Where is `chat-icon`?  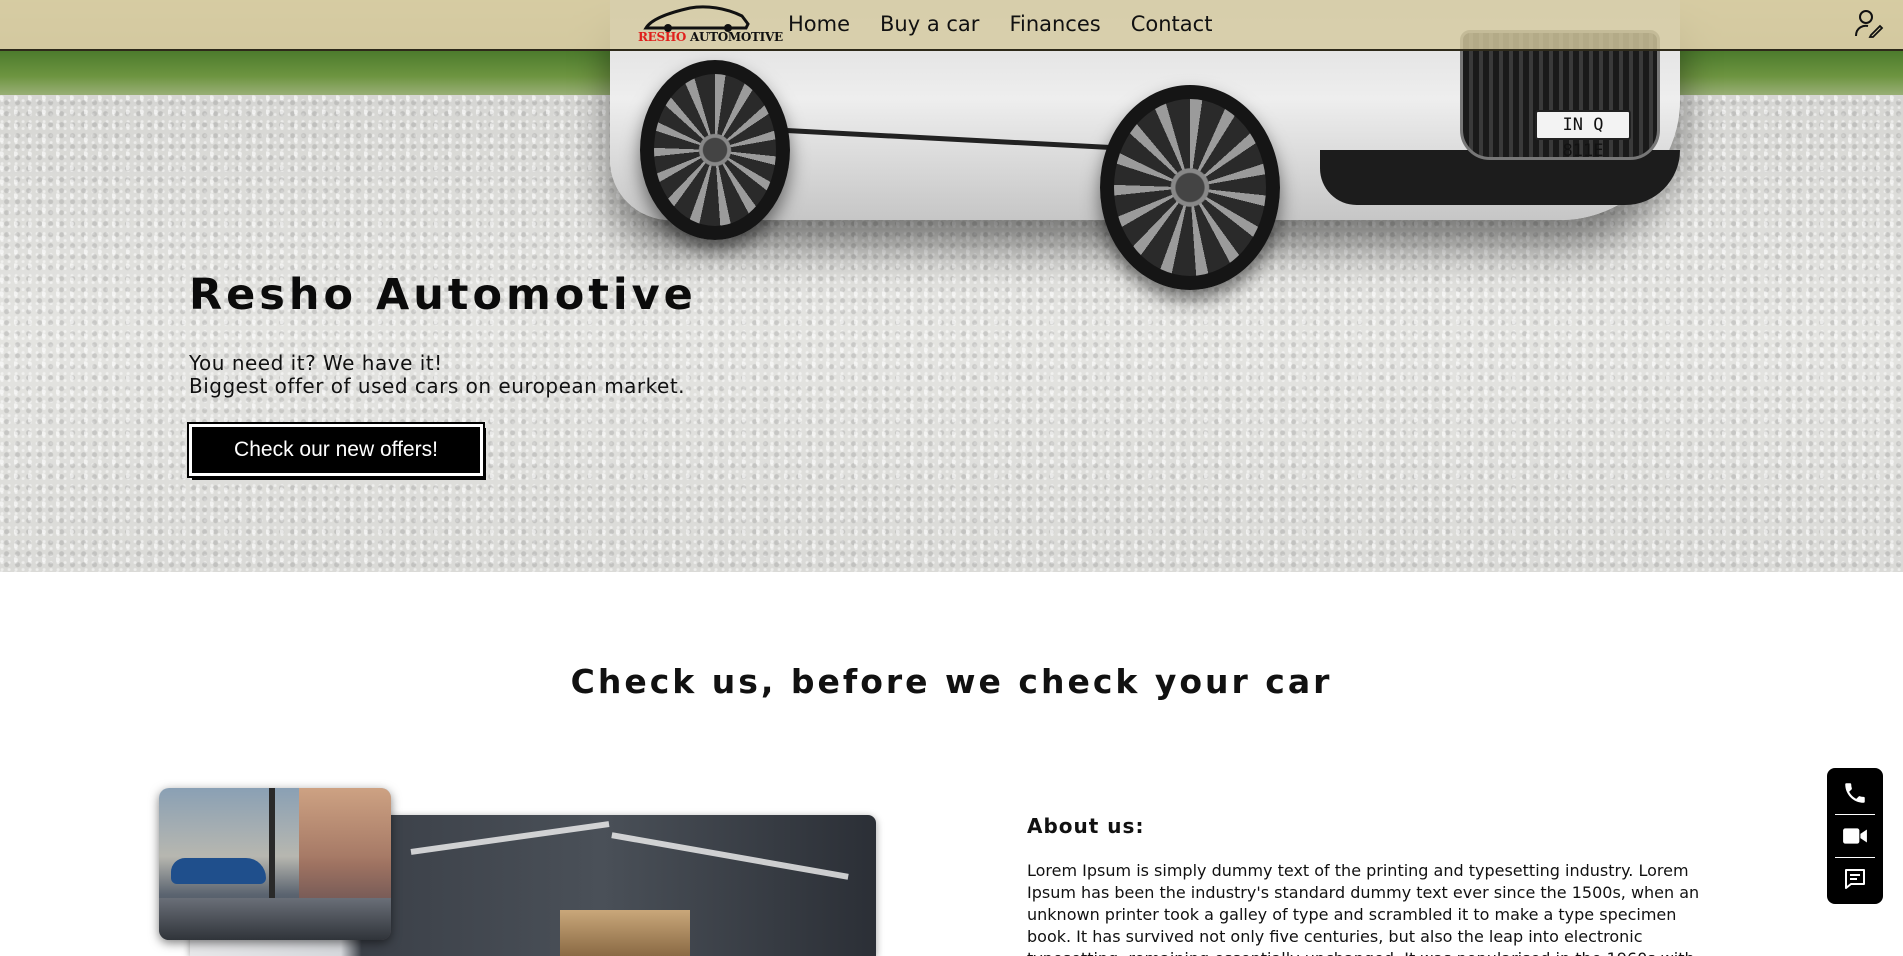 chat-icon is located at coordinates (1855, 879).